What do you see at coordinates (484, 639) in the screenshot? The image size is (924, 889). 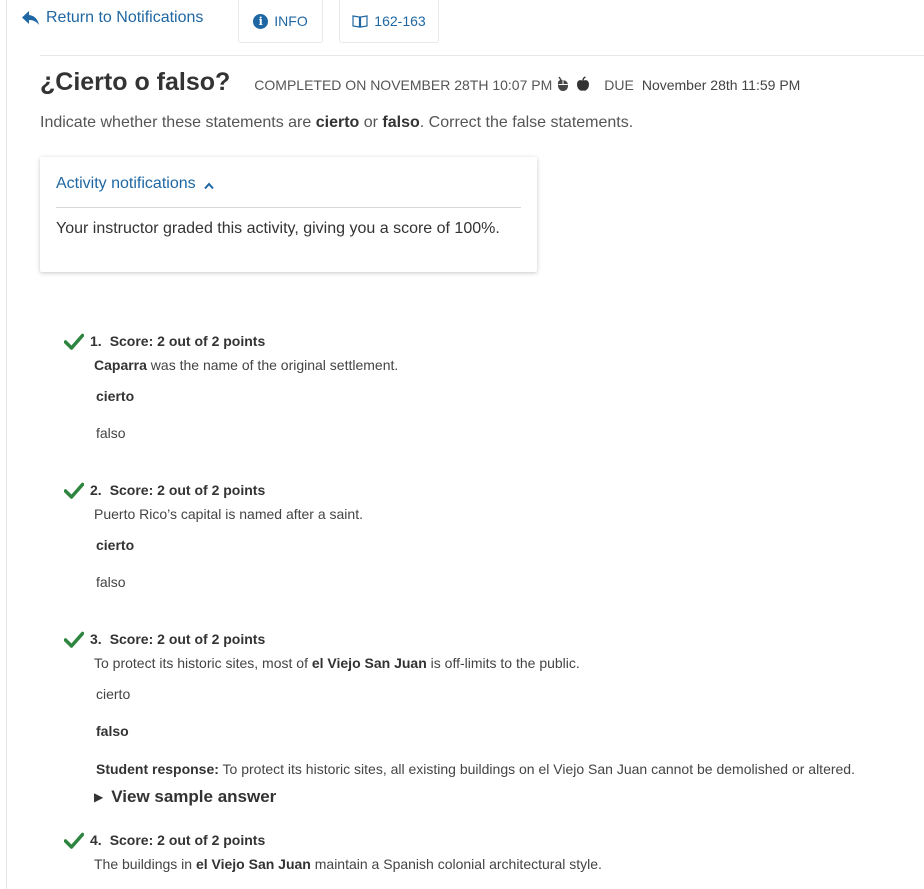 I see `question-header: 3. Score: 2 out of 2 points` at bounding box center [484, 639].